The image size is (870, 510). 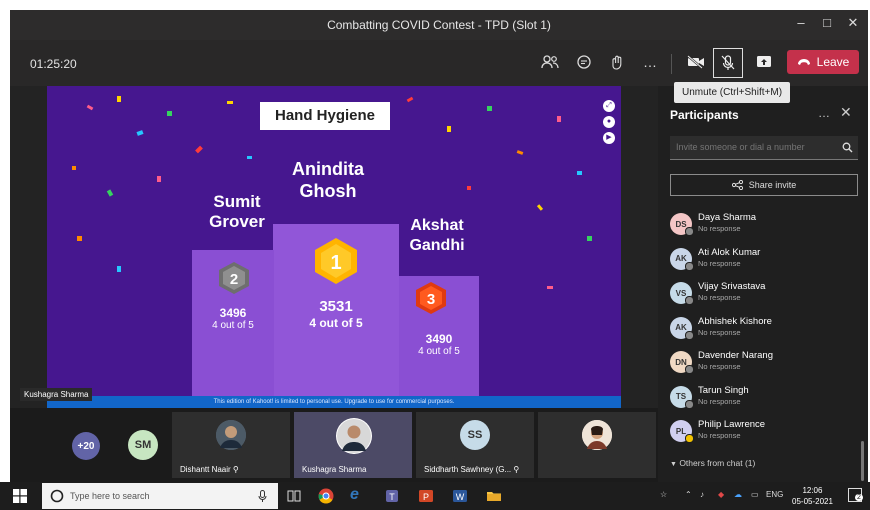 What do you see at coordinates (584, 62) in the screenshot?
I see `chat-icon` at bounding box center [584, 62].